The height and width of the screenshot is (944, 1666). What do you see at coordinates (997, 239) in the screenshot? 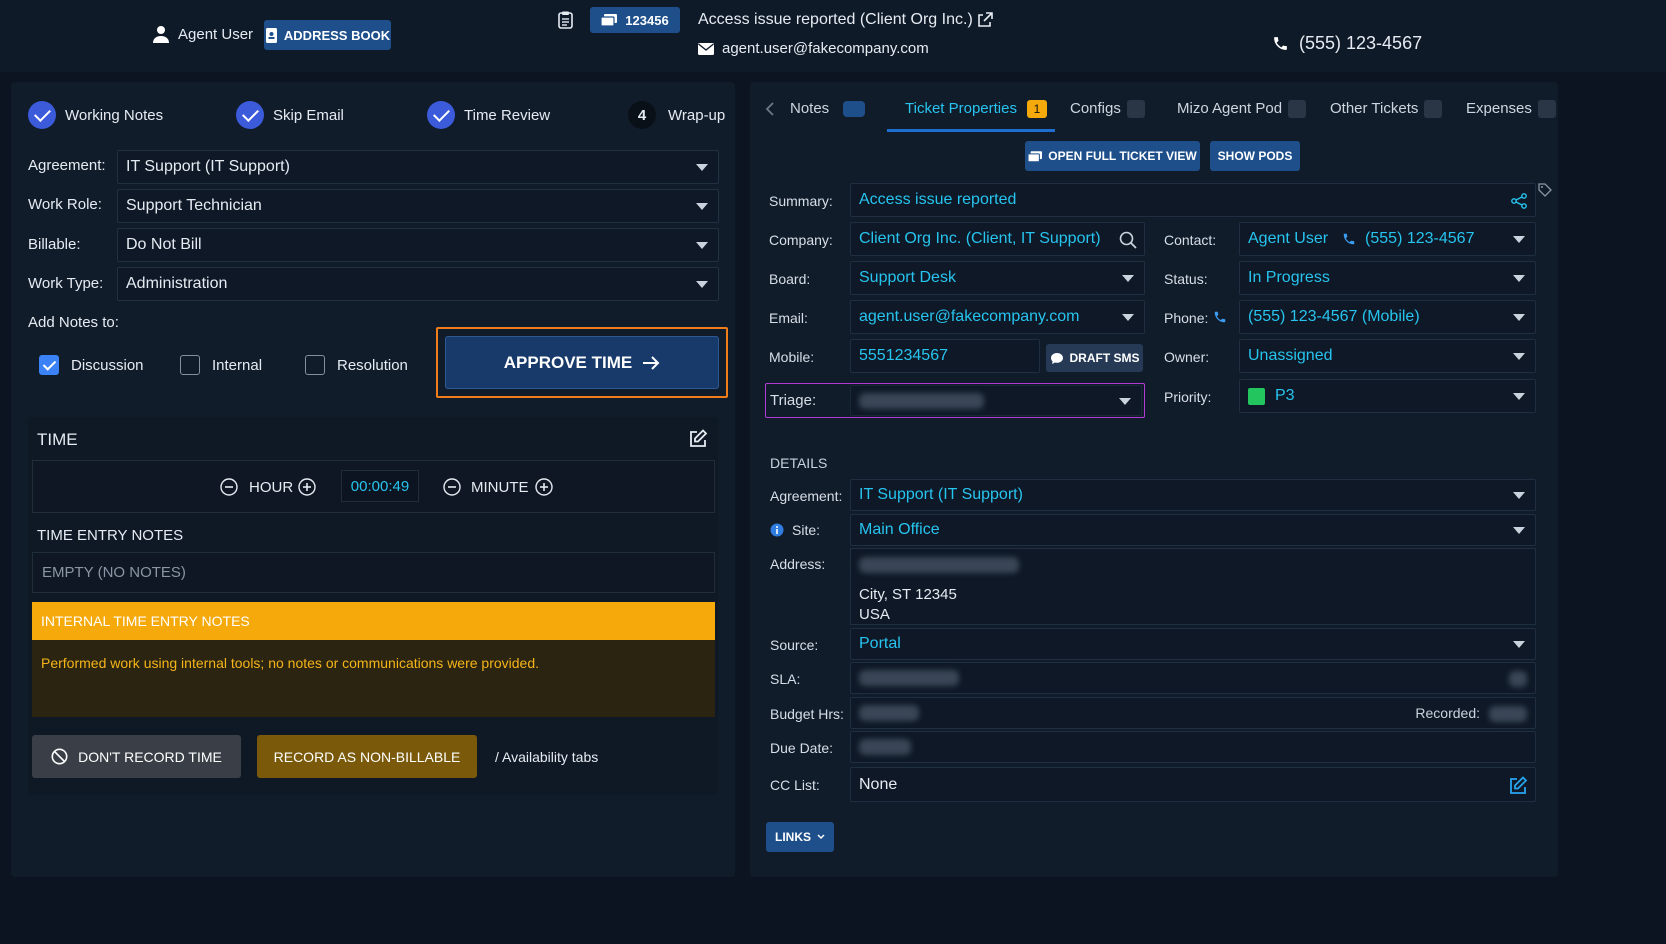
I see `company-field: Client Org Inc. (Client, IT Support)` at bounding box center [997, 239].